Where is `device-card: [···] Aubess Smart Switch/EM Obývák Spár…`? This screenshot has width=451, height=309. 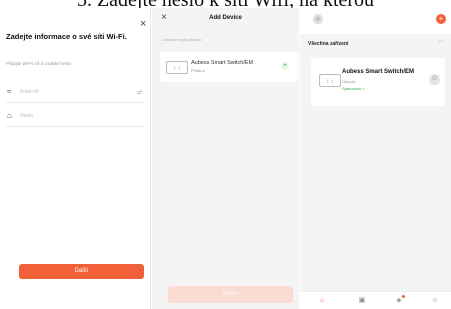 device-card: [···] Aubess Smart Switch/EM Obývák Spár… is located at coordinates (378, 82).